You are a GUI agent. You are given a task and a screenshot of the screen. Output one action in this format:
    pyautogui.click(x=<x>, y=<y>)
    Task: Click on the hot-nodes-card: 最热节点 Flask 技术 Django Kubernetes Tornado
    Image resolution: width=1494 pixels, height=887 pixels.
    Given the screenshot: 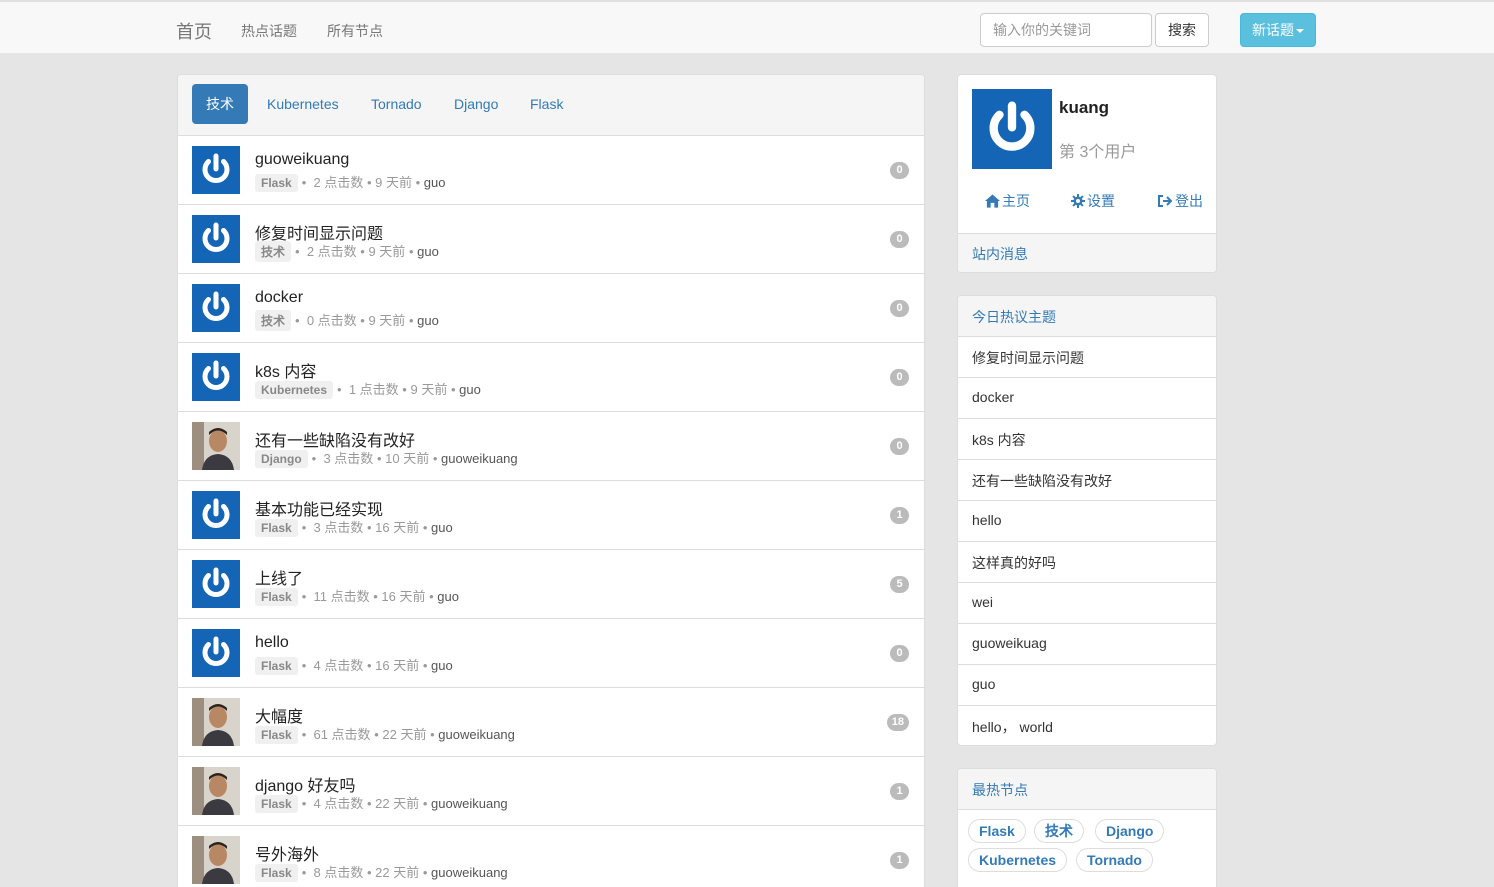 What is the action you would take?
    pyautogui.click(x=1087, y=827)
    